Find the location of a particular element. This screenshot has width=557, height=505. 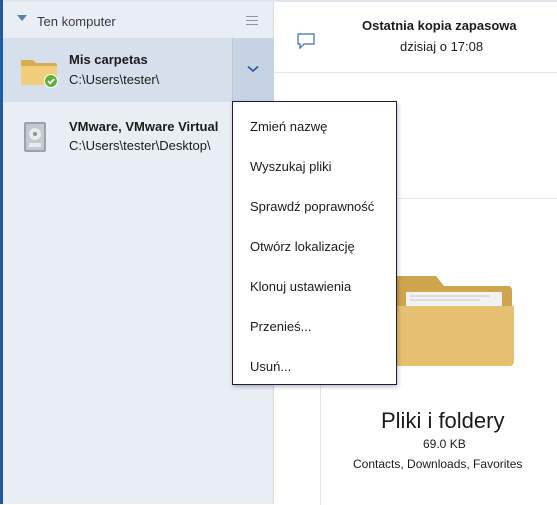

chevron-down-icon is located at coordinates (253, 69).